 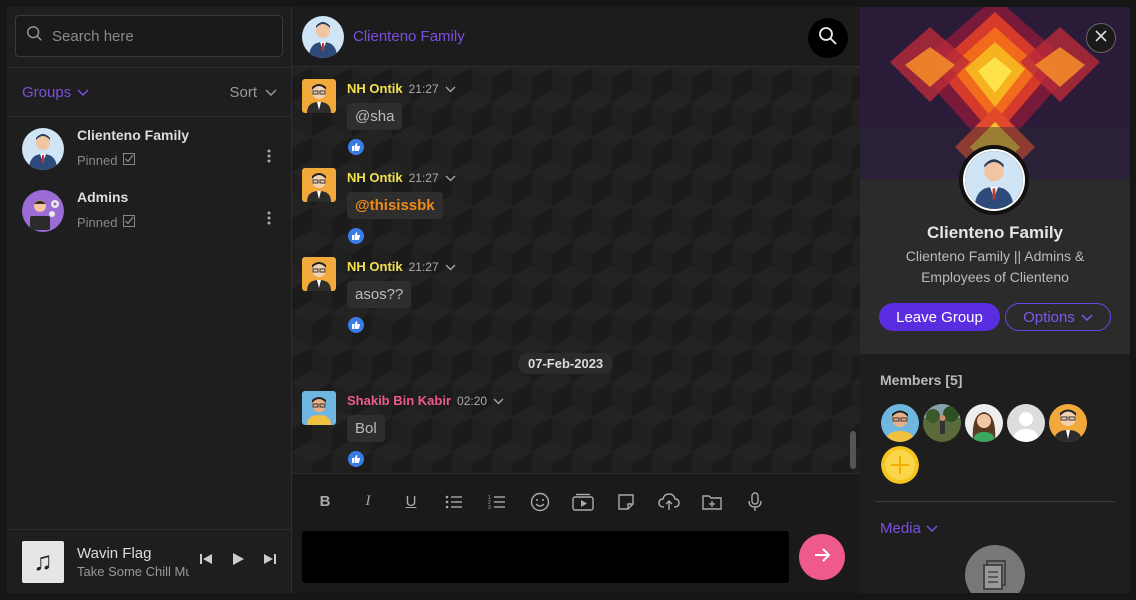 What do you see at coordinates (994, 180) in the screenshot?
I see `group-avatar-large` at bounding box center [994, 180].